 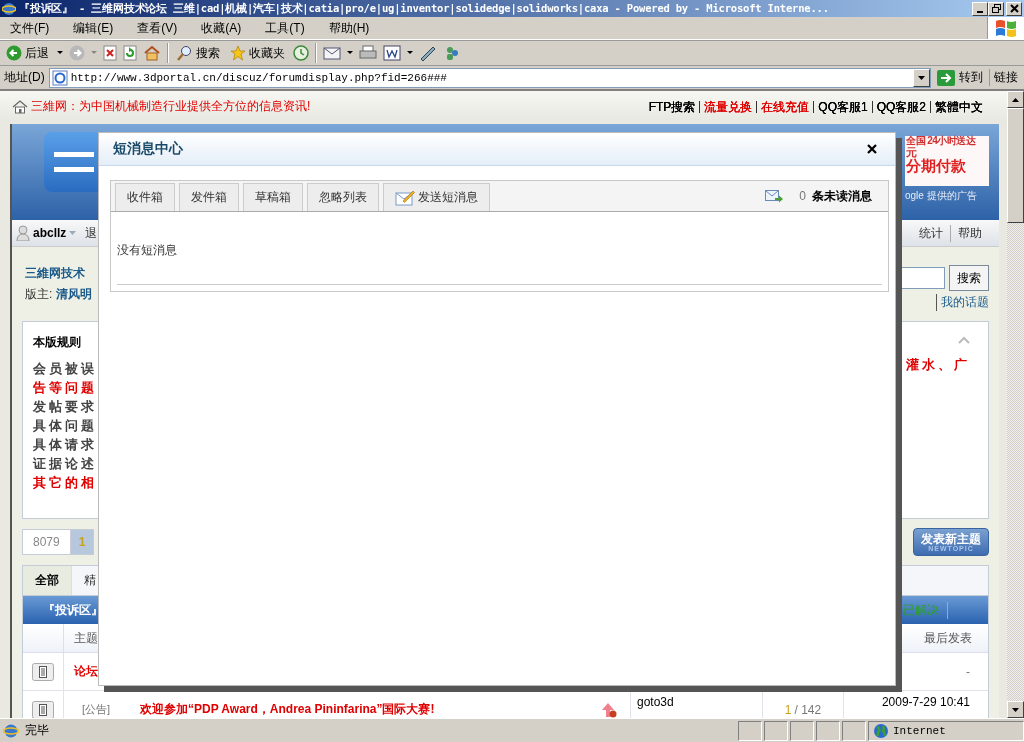 What do you see at coordinates (392, 53) in the screenshot?
I see `document-icon` at bounding box center [392, 53].